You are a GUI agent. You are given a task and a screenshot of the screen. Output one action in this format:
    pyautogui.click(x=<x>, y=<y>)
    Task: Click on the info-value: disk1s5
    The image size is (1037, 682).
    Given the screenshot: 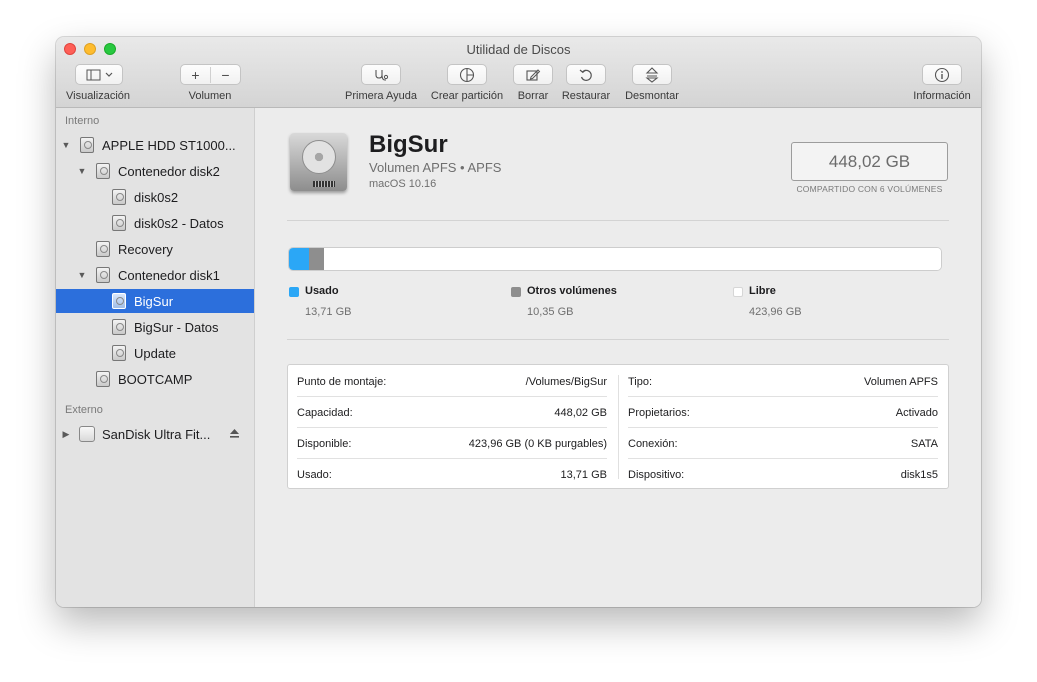 What is the action you would take?
    pyautogui.click(x=919, y=475)
    